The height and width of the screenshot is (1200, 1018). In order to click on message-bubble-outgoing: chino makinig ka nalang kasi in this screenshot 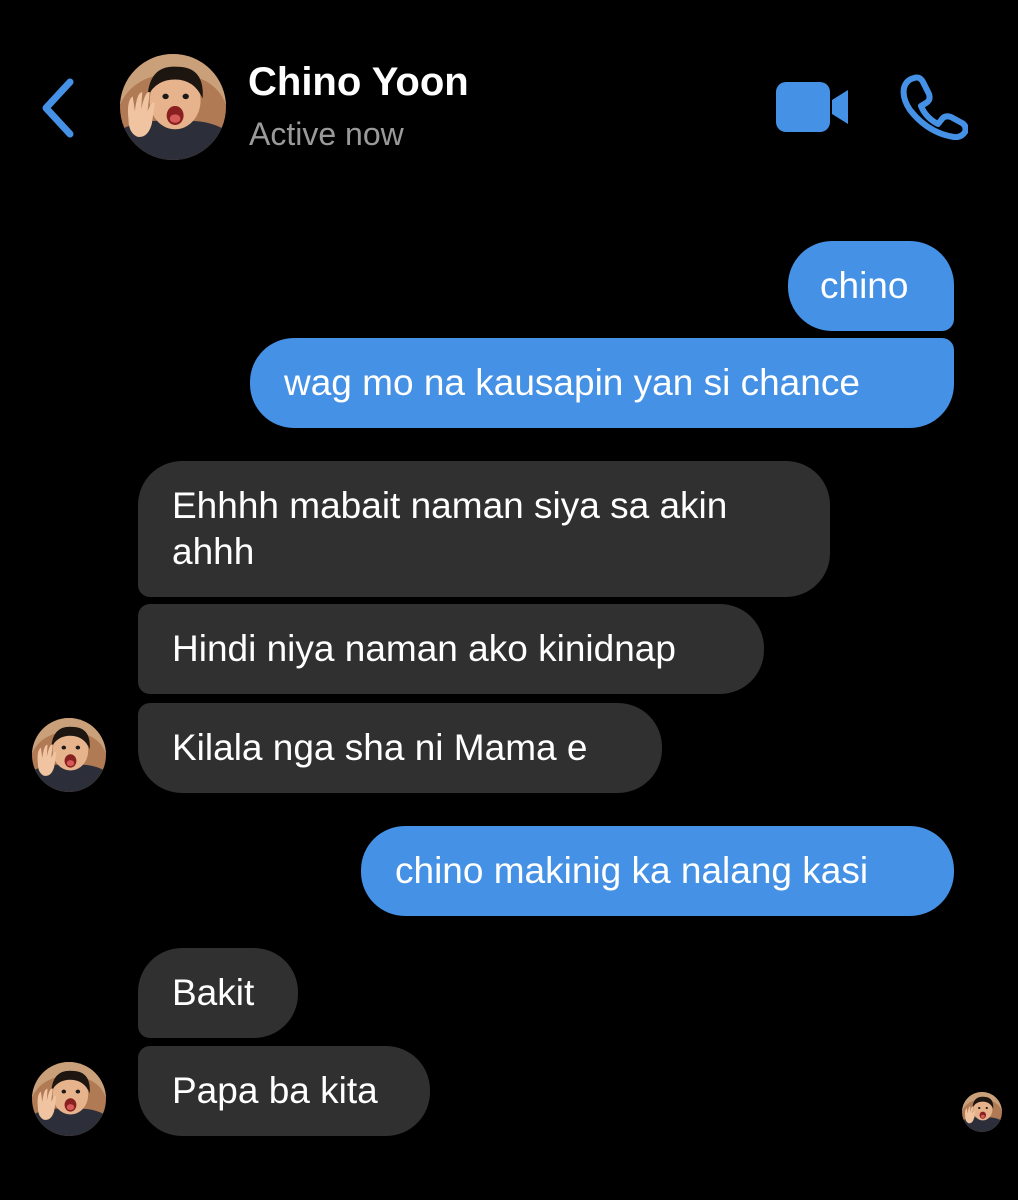, I will do `click(657, 871)`.